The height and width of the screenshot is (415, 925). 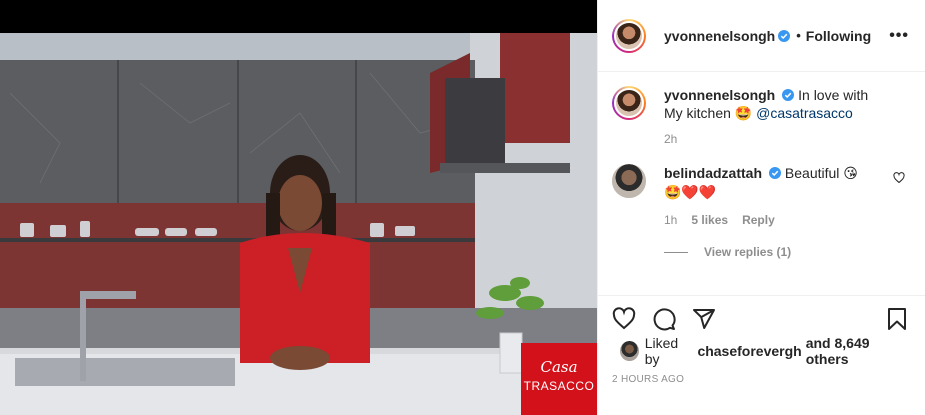 I want to click on caption-username: yvonnenelsongh, so click(x=719, y=95).